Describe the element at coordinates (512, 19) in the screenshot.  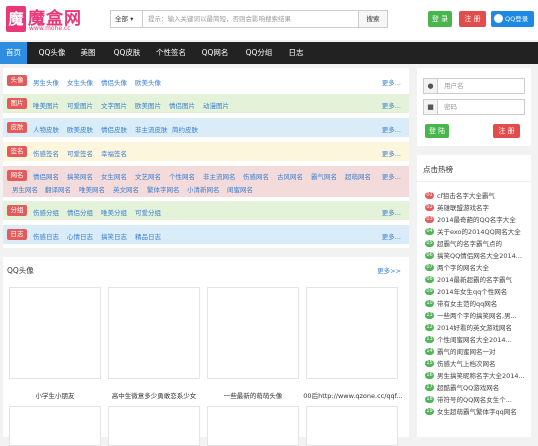
I see `qq-login-button: QQ登录` at that location.